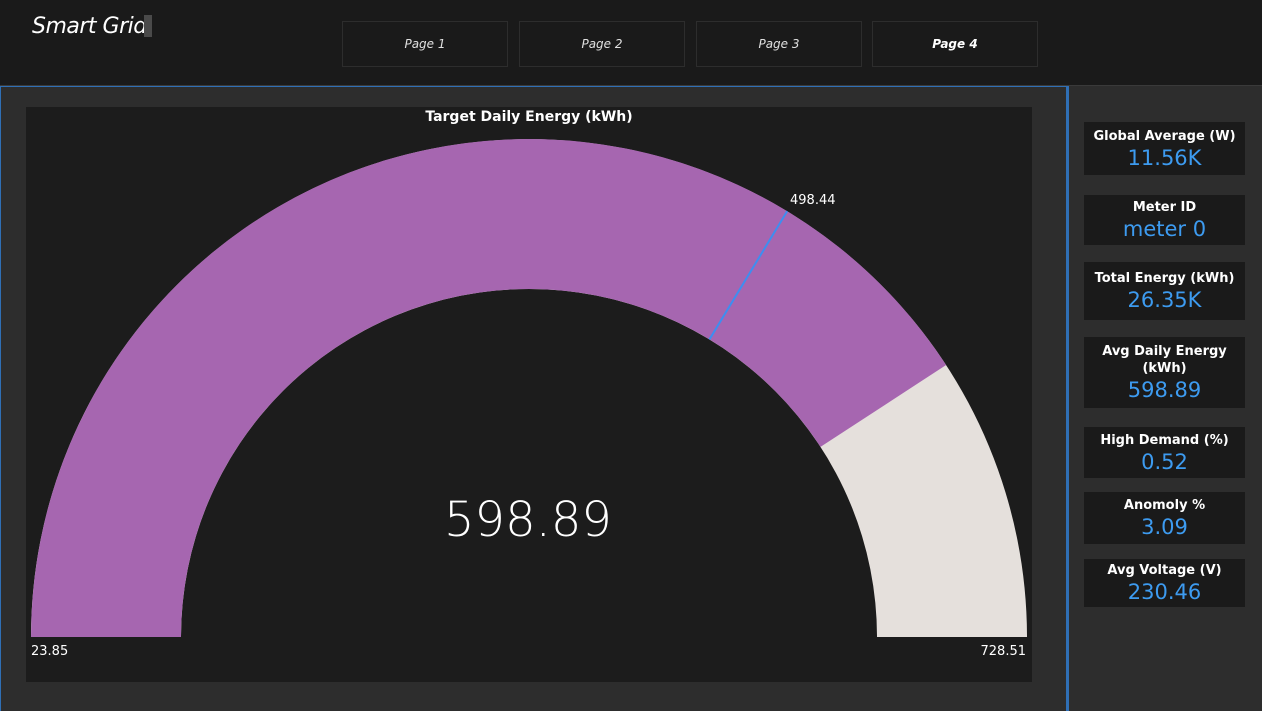 This screenshot has height=711, width=1262. I want to click on kpi-value: 598.89, so click(1164, 390).